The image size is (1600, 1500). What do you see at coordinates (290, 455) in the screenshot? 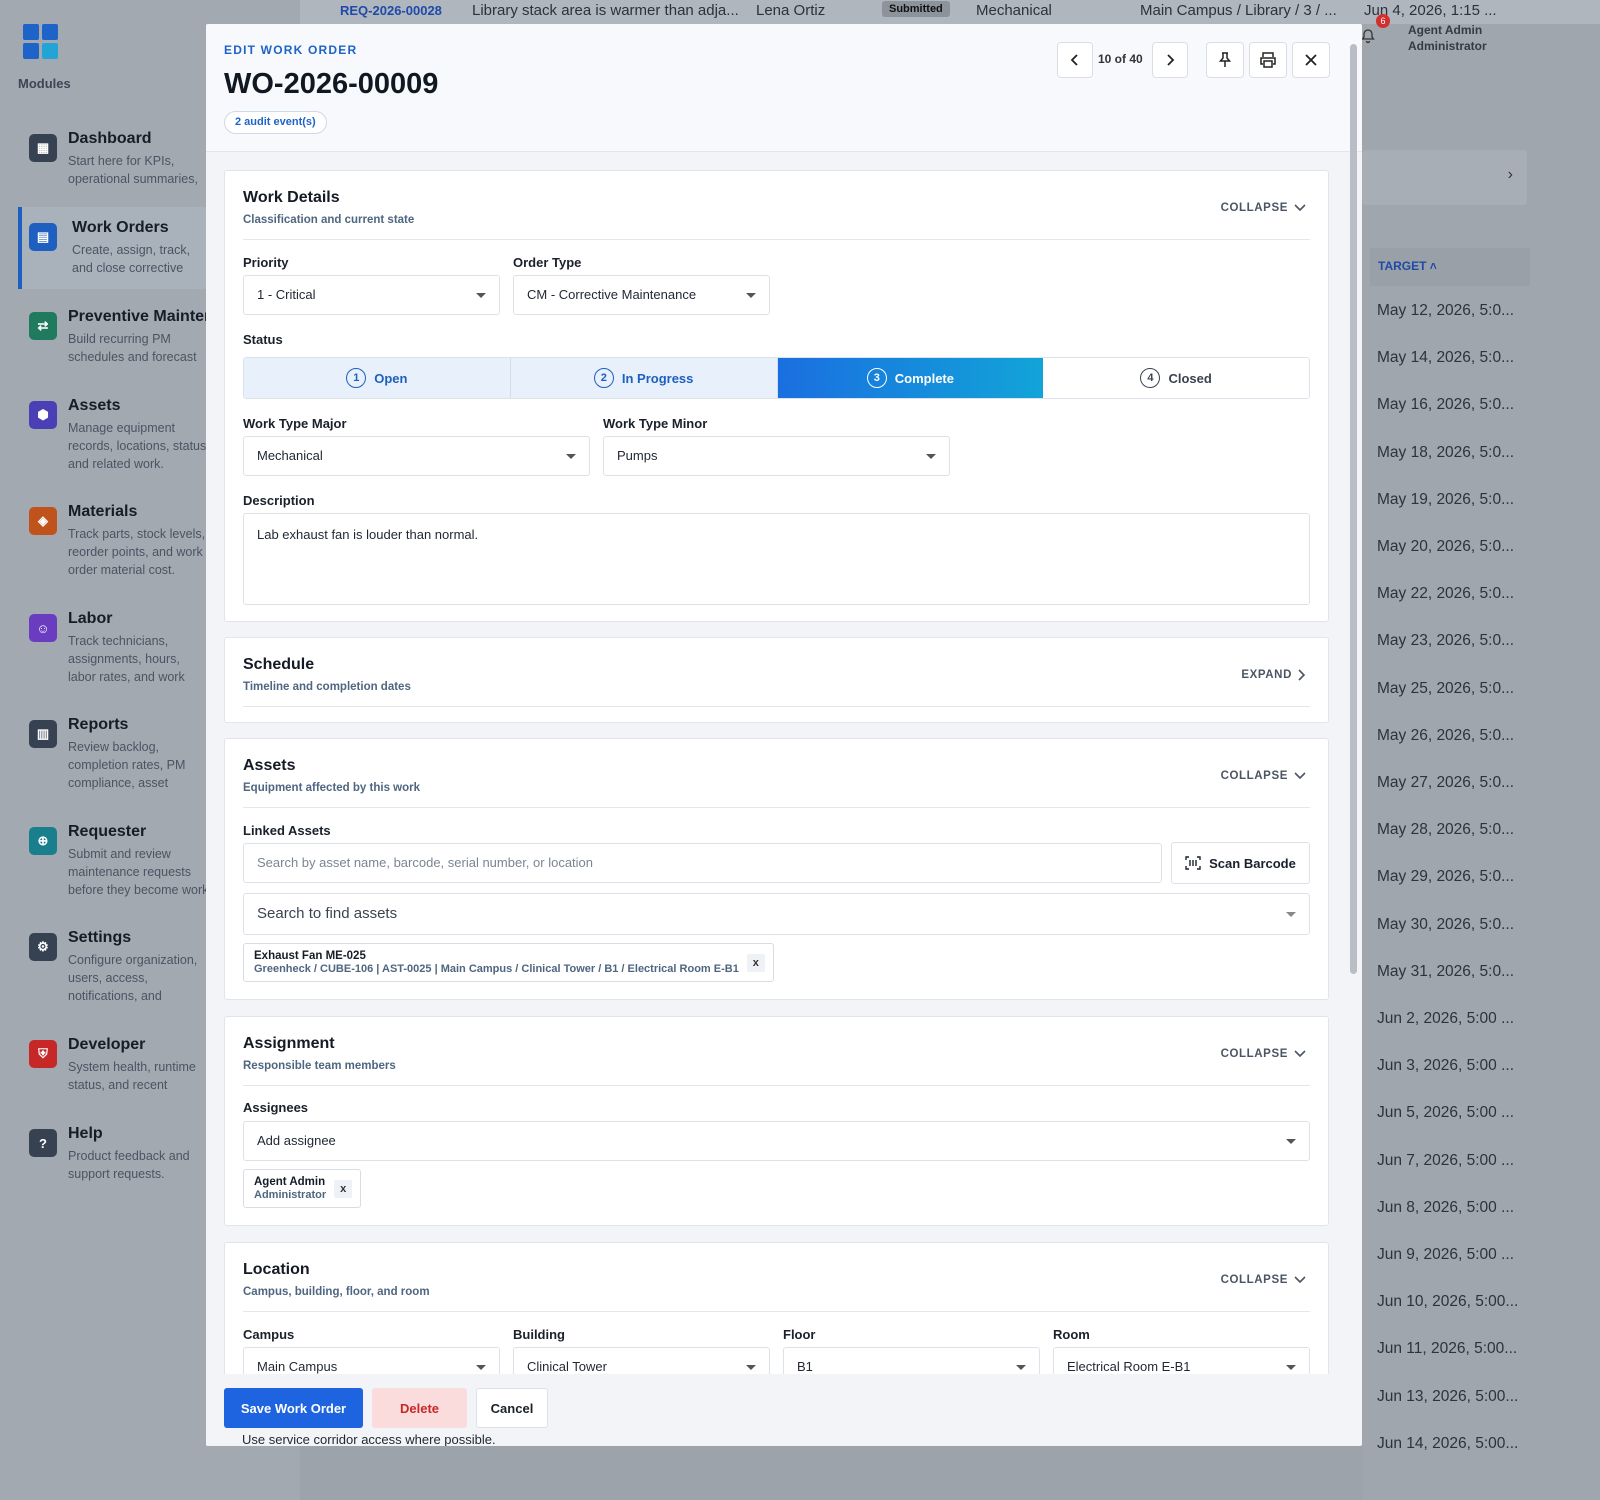
I see `select-value: Mechanical` at bounding box center [290, 455].